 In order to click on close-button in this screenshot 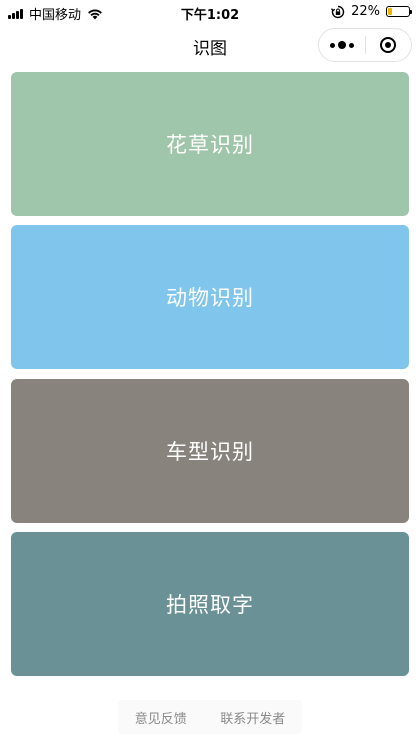, I will do `click(389, 45)`.